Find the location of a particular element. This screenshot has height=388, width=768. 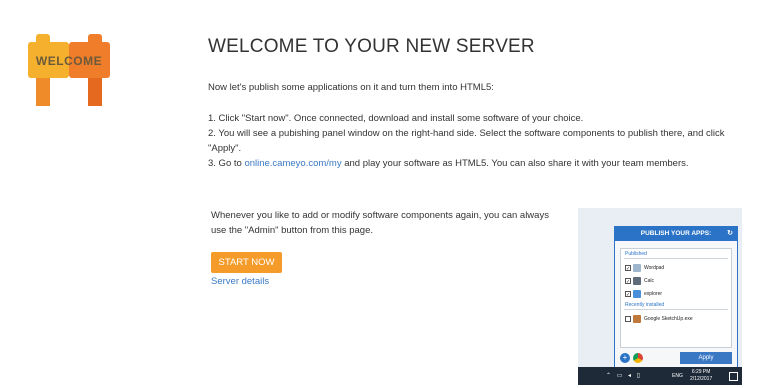

panel-bottom-icons: + is located at coordinates (631, 358).